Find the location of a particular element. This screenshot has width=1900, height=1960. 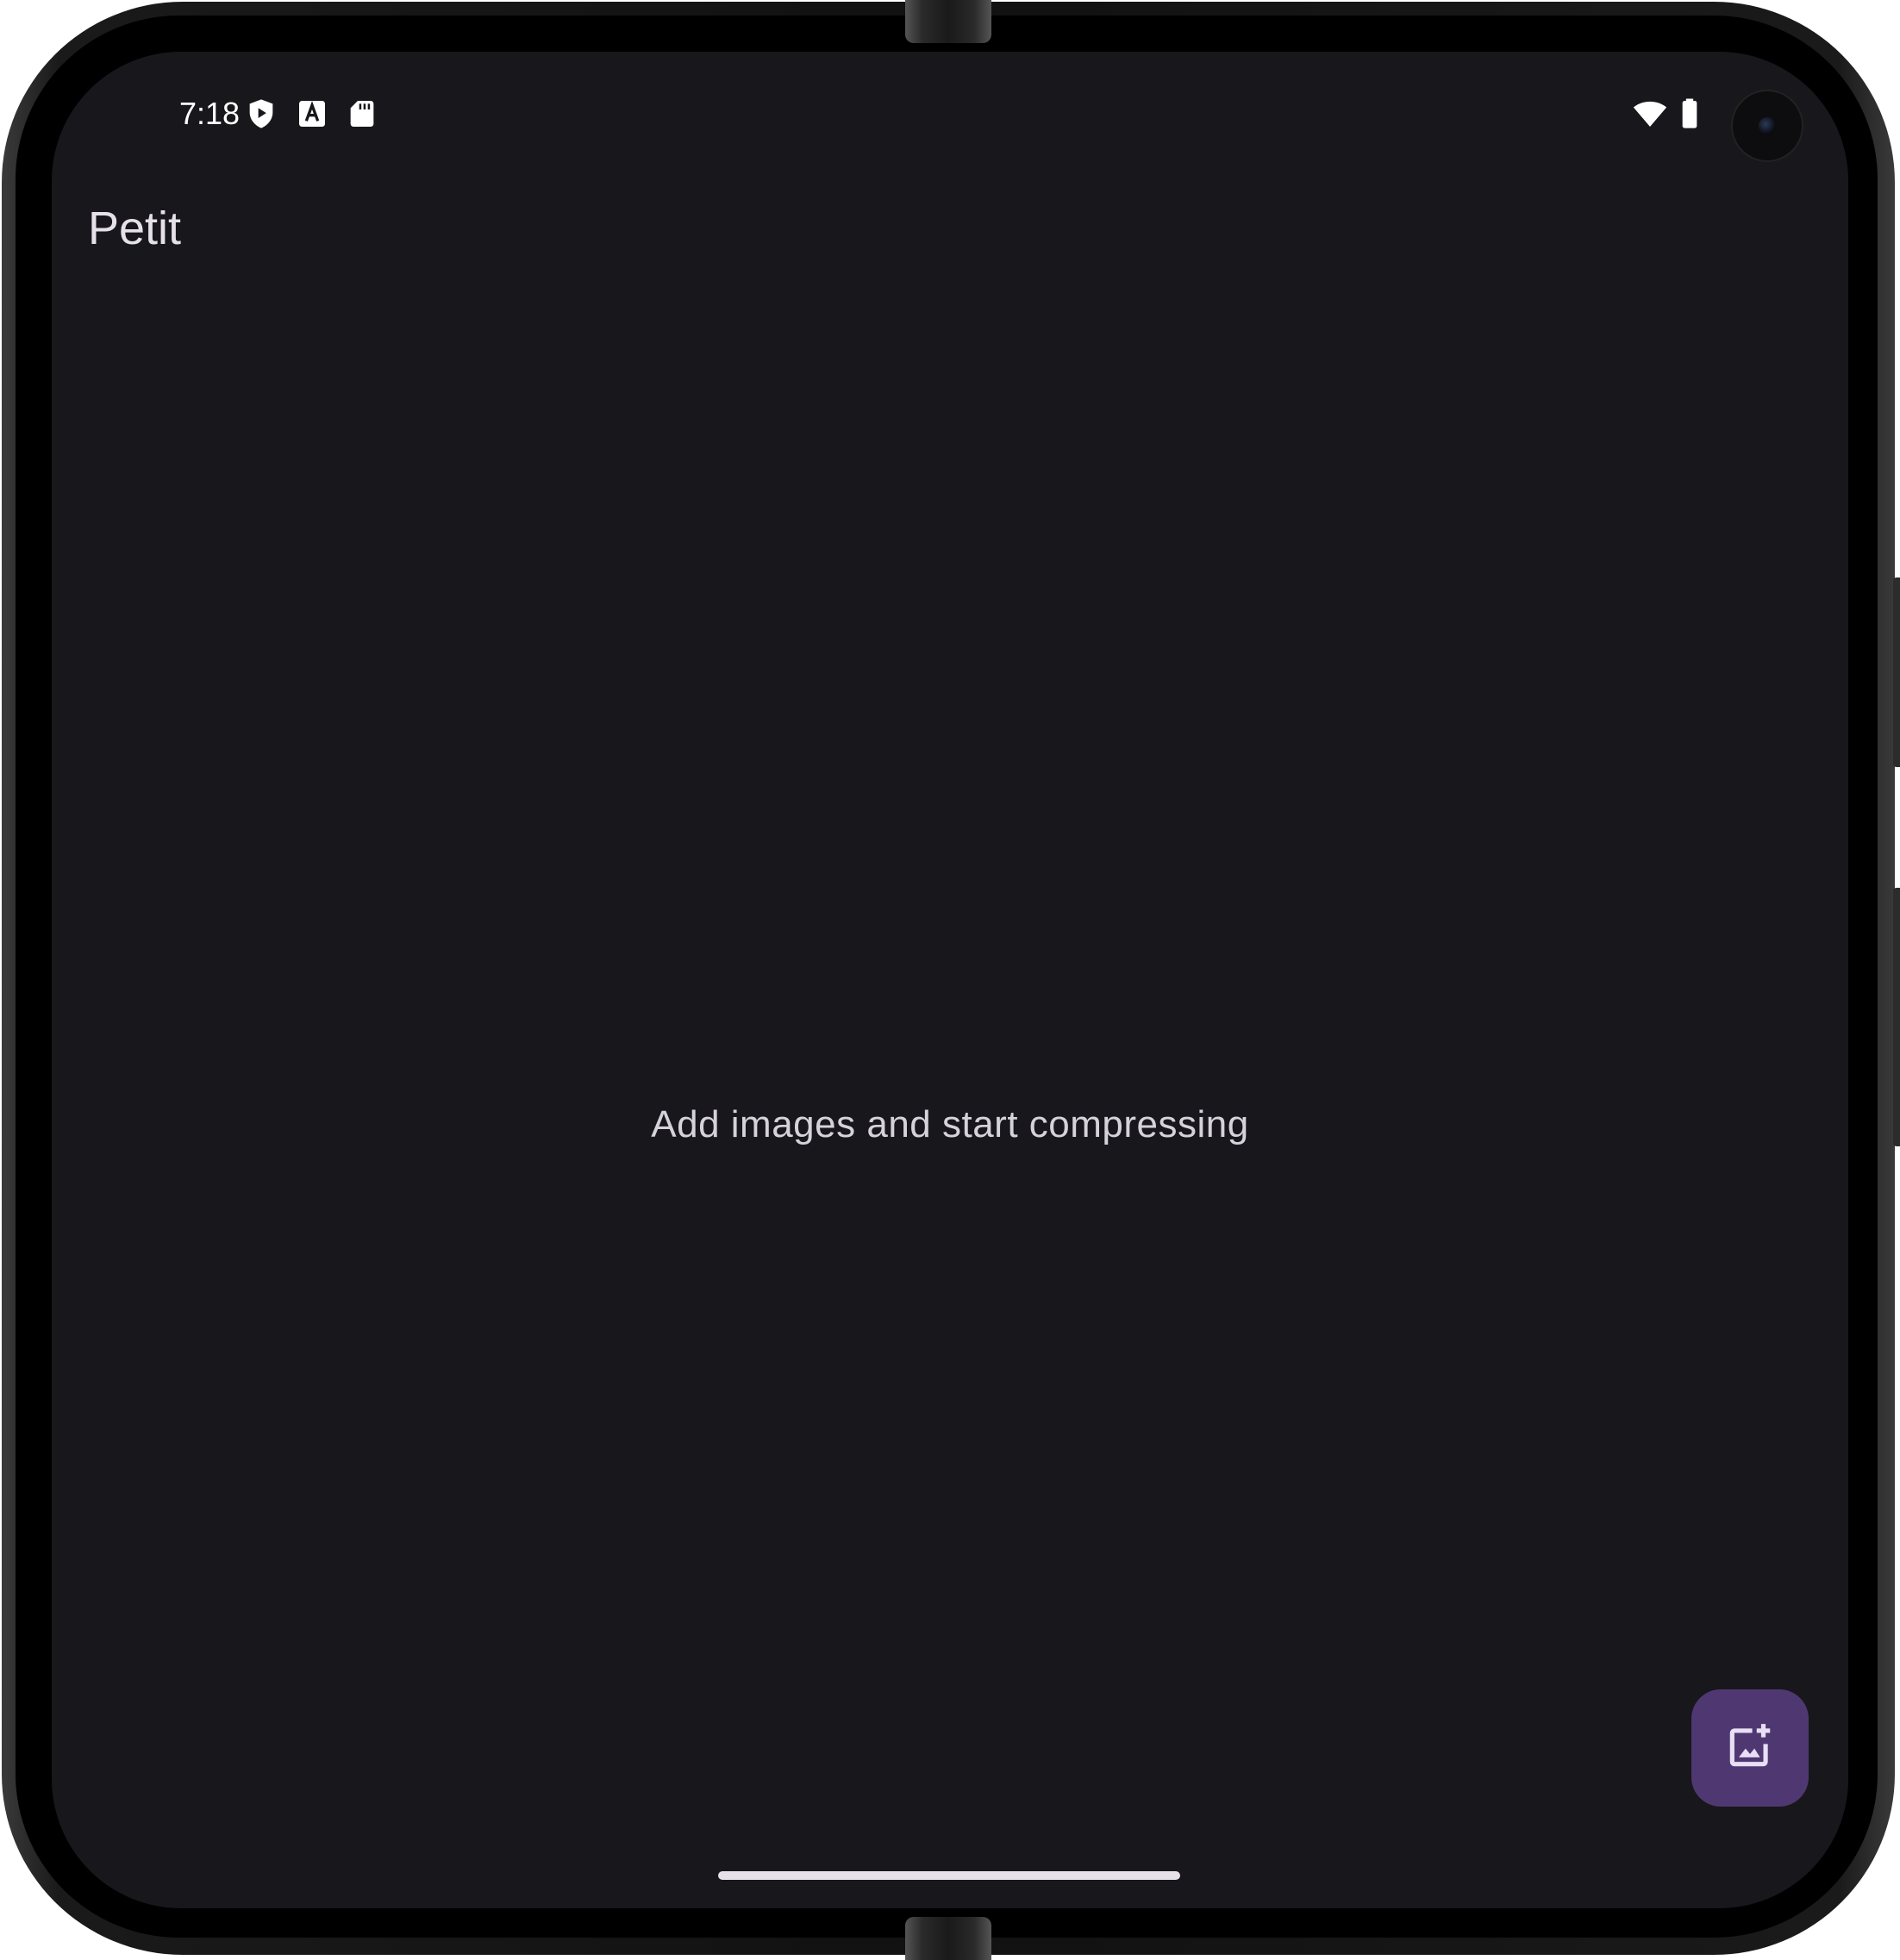

status-time: 7:18 is located at coordinates (210, 113).